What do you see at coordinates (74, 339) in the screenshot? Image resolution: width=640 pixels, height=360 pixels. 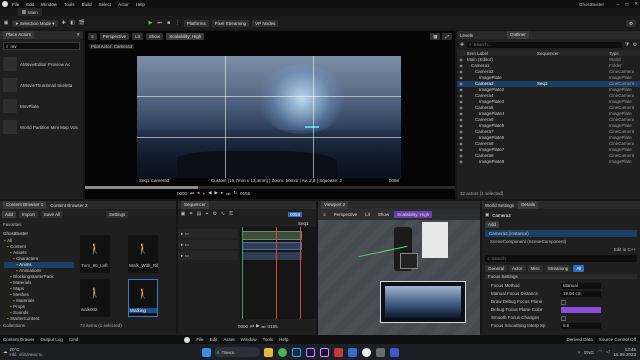 I see `cmd-button: Cmd` at bounding box center [74, 339].